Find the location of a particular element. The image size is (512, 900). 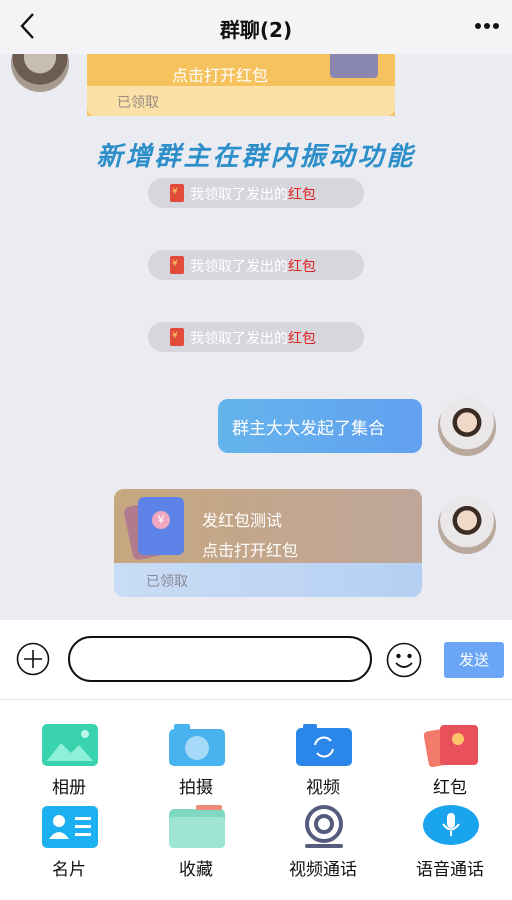

panel-item-album: 相册 is located at coordinates (69, 763).